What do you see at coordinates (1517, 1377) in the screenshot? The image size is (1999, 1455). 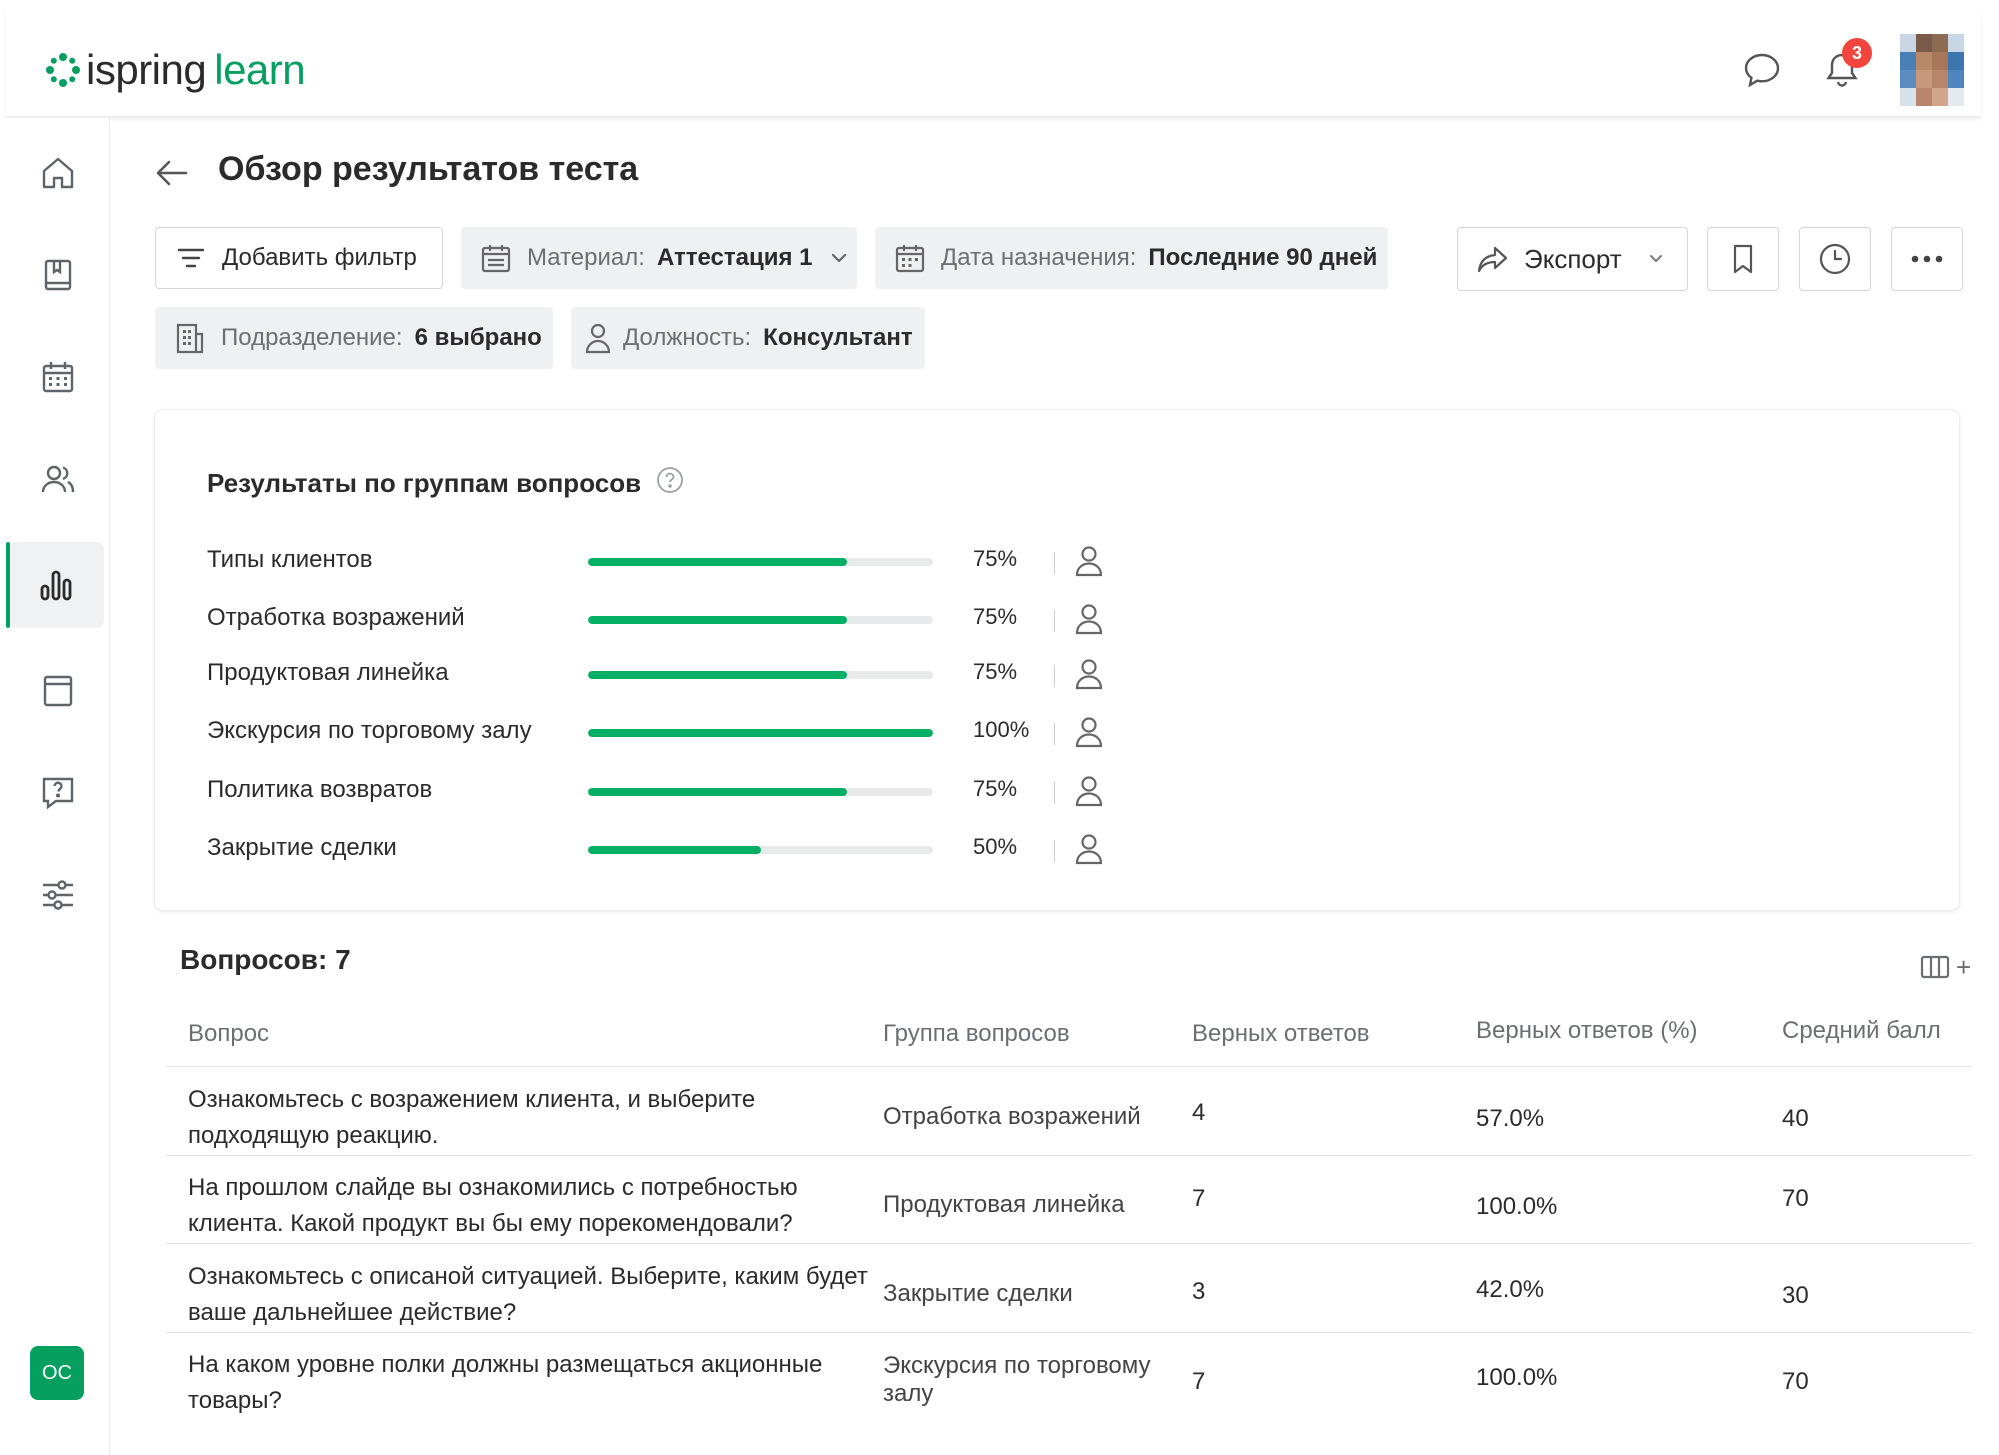 I see `correct-answers-percent: 100.0%` at bounding box center [1517, 1377].